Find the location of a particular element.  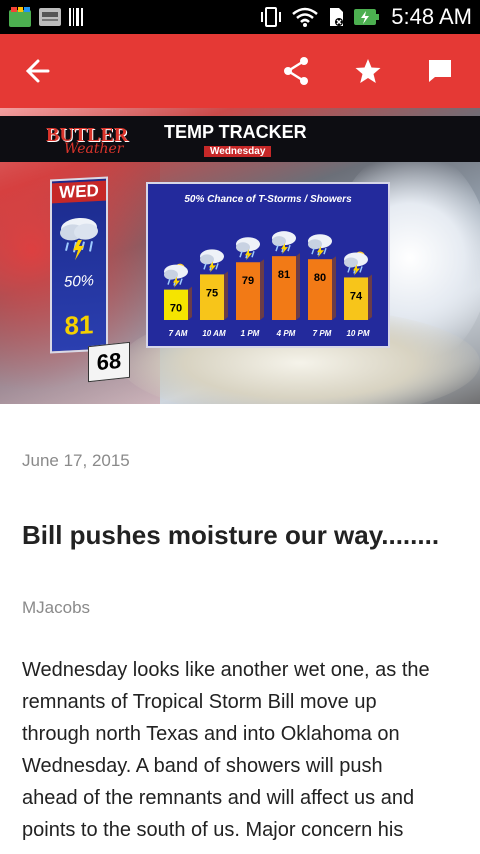

article-body-line: Wednesday. A band of showers will push is located at coordinates (202, 766).